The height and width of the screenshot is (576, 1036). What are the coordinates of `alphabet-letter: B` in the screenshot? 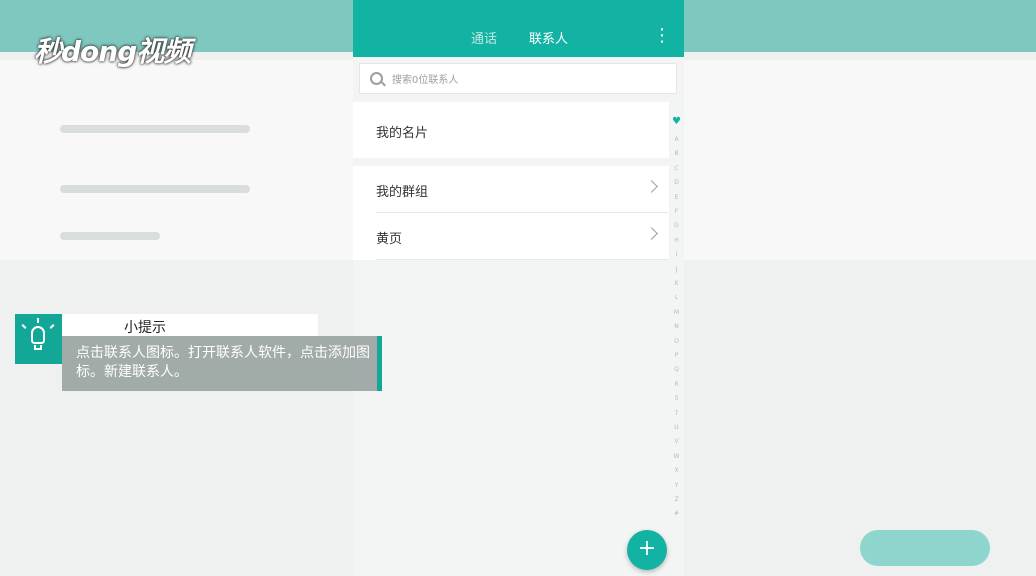 It's located at (676, 153).